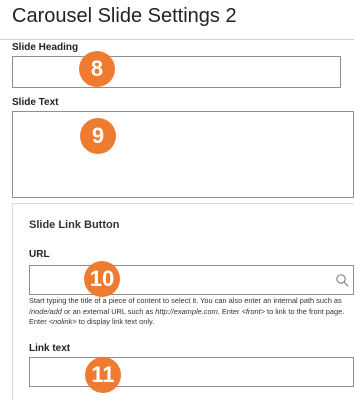  I want to click on step-badge-8: 8, so click(97, 69).